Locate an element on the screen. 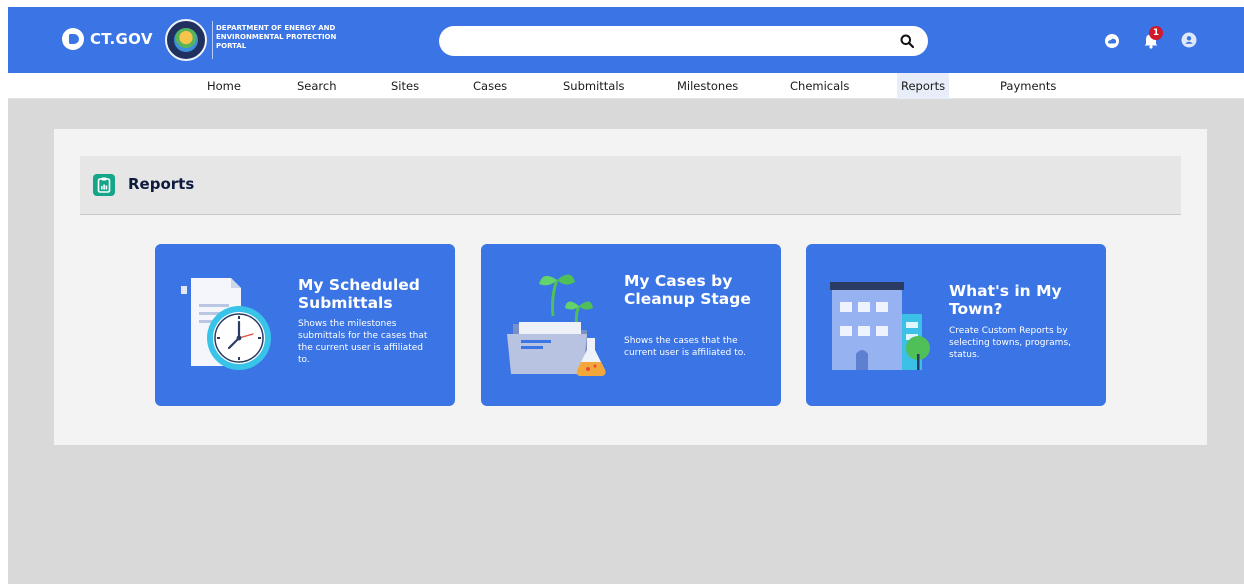 This screenshot has height=584, width=1244. document-clock-icon is located at coordinates (226, 324).